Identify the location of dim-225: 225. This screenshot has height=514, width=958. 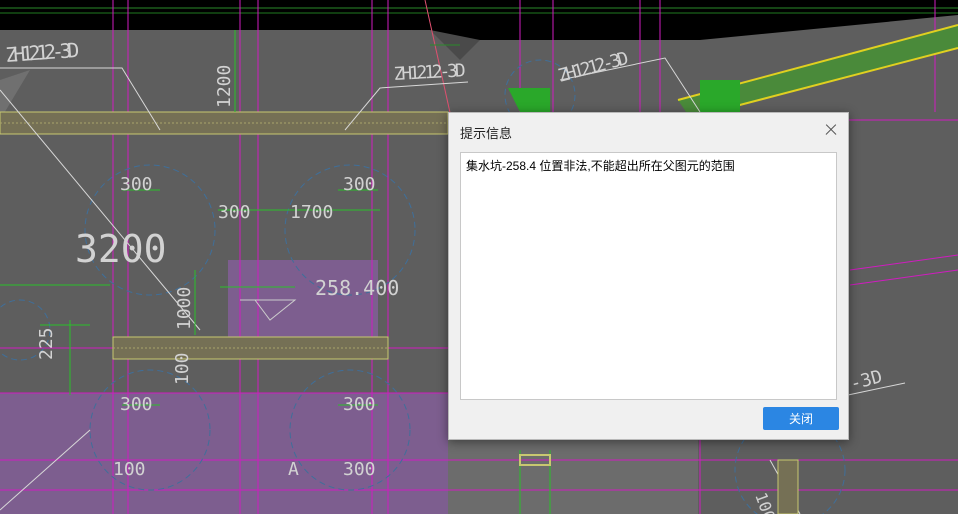
(46, 343).